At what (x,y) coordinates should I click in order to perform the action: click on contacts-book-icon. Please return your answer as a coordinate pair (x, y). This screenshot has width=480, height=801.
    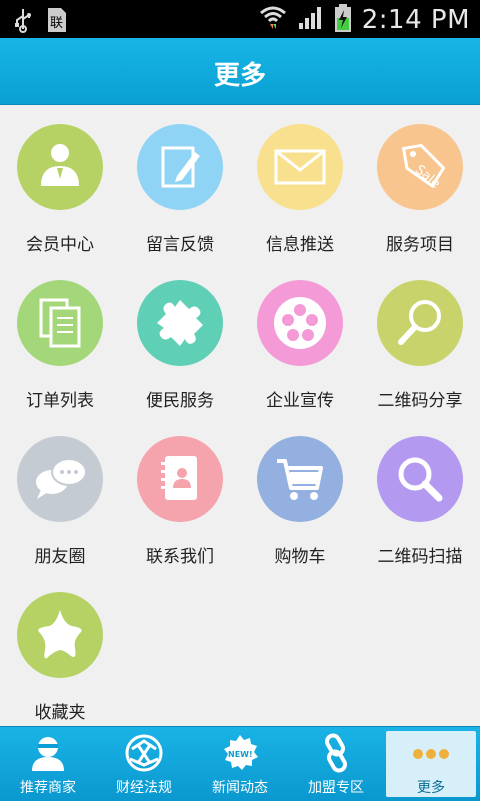
    Looking at the image, I should click on (180, 479).